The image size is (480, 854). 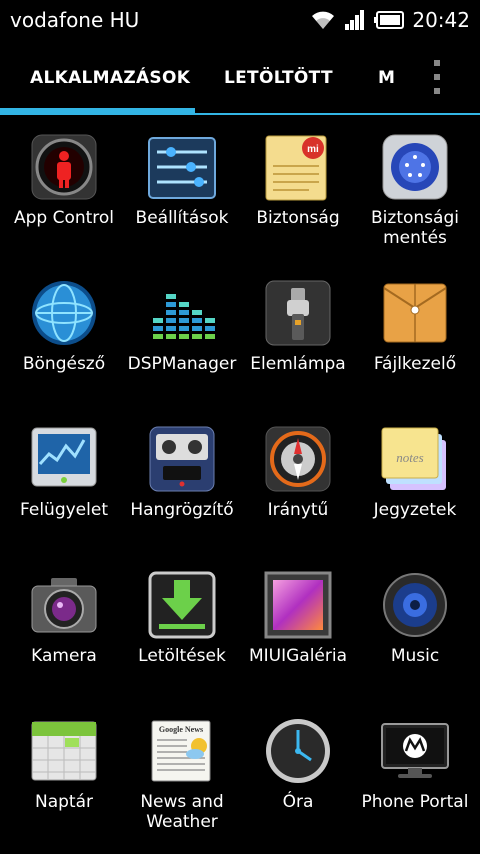 What do you see at coordinates (182, 364) in the screenshot?
I see `app-label: DSPManager` at bounding box center [182, 364].